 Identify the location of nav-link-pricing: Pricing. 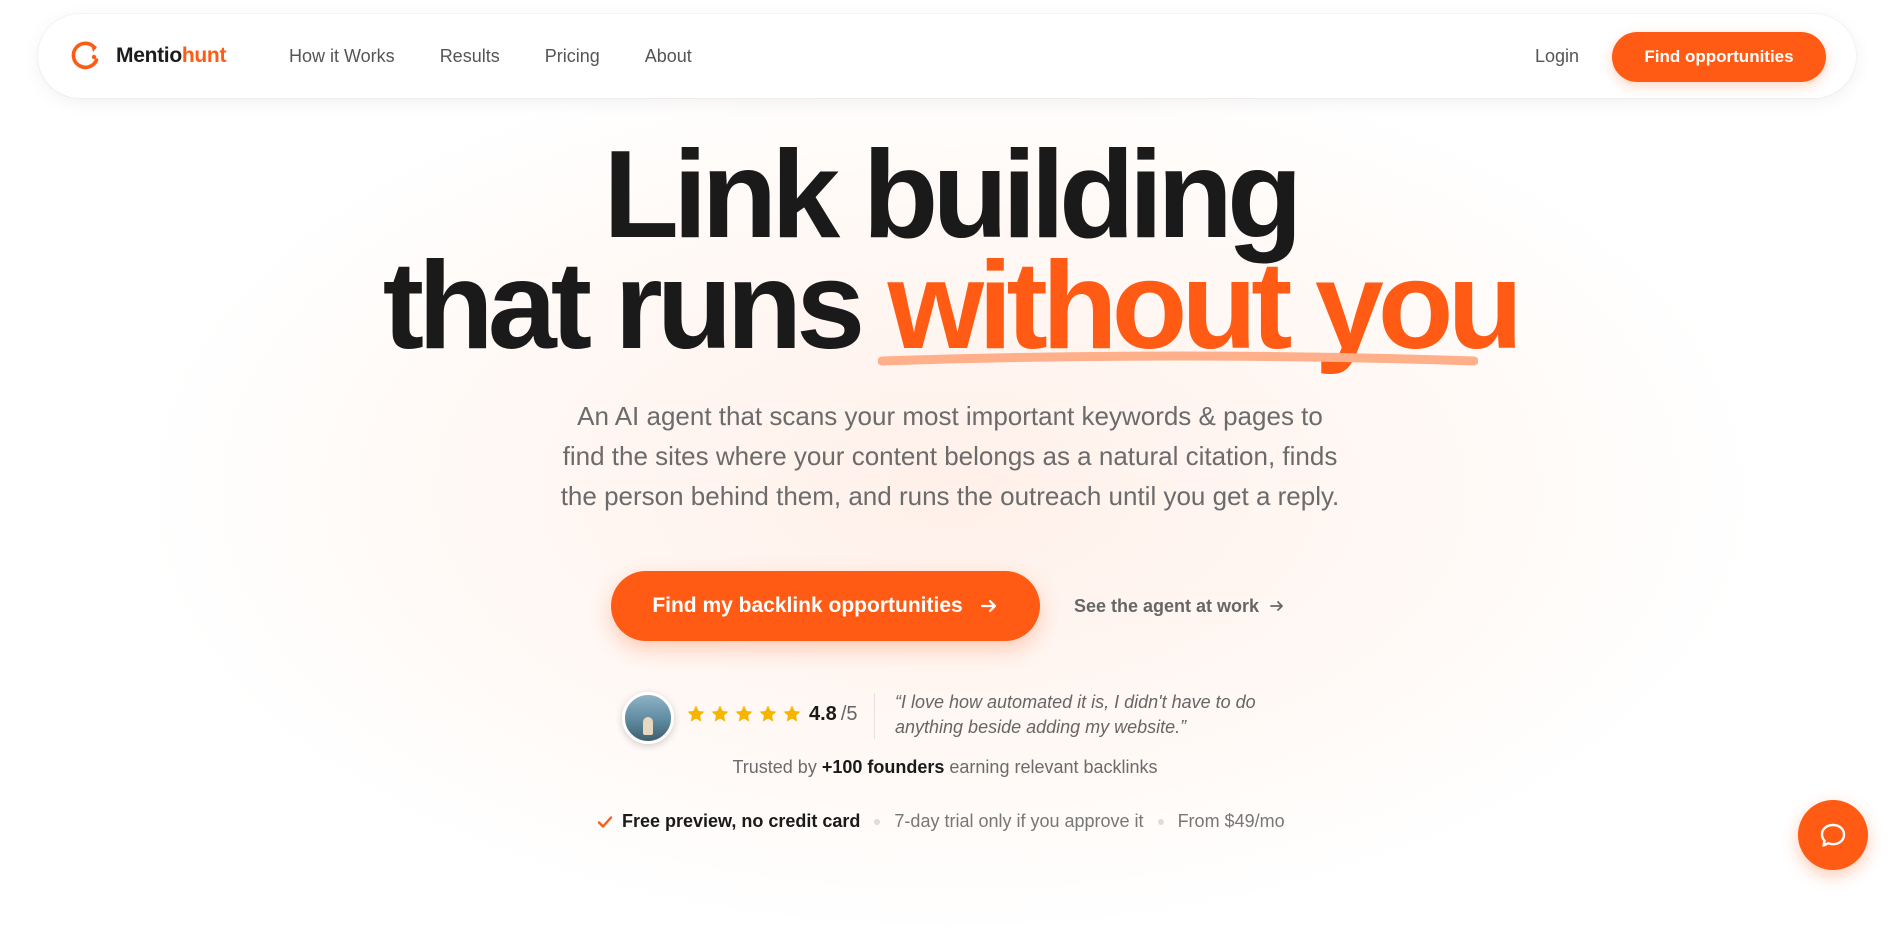
(572, 56).